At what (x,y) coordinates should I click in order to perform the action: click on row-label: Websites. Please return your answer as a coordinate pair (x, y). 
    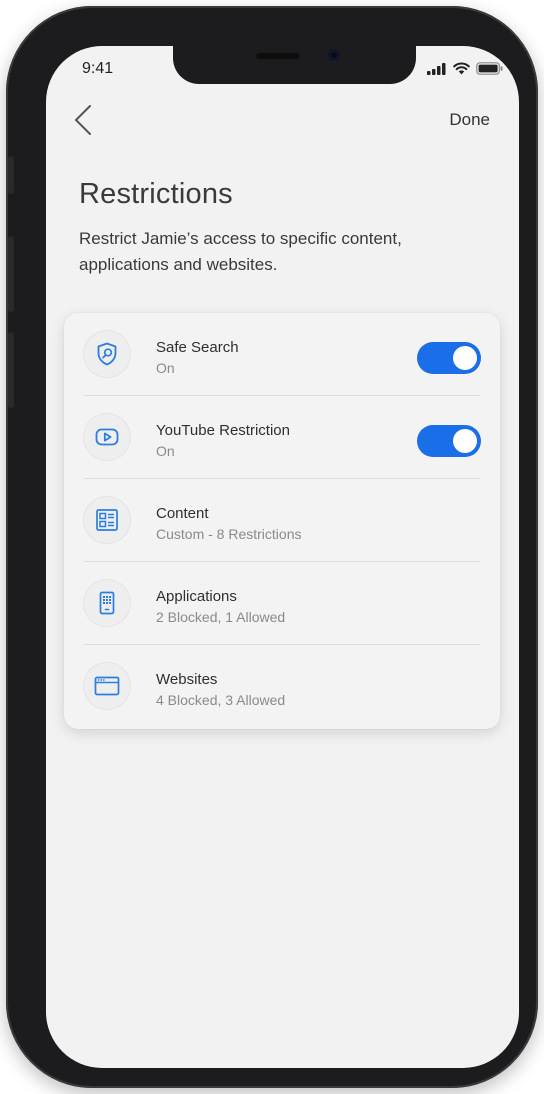
    Looking at the image, I should click on (187, 679).